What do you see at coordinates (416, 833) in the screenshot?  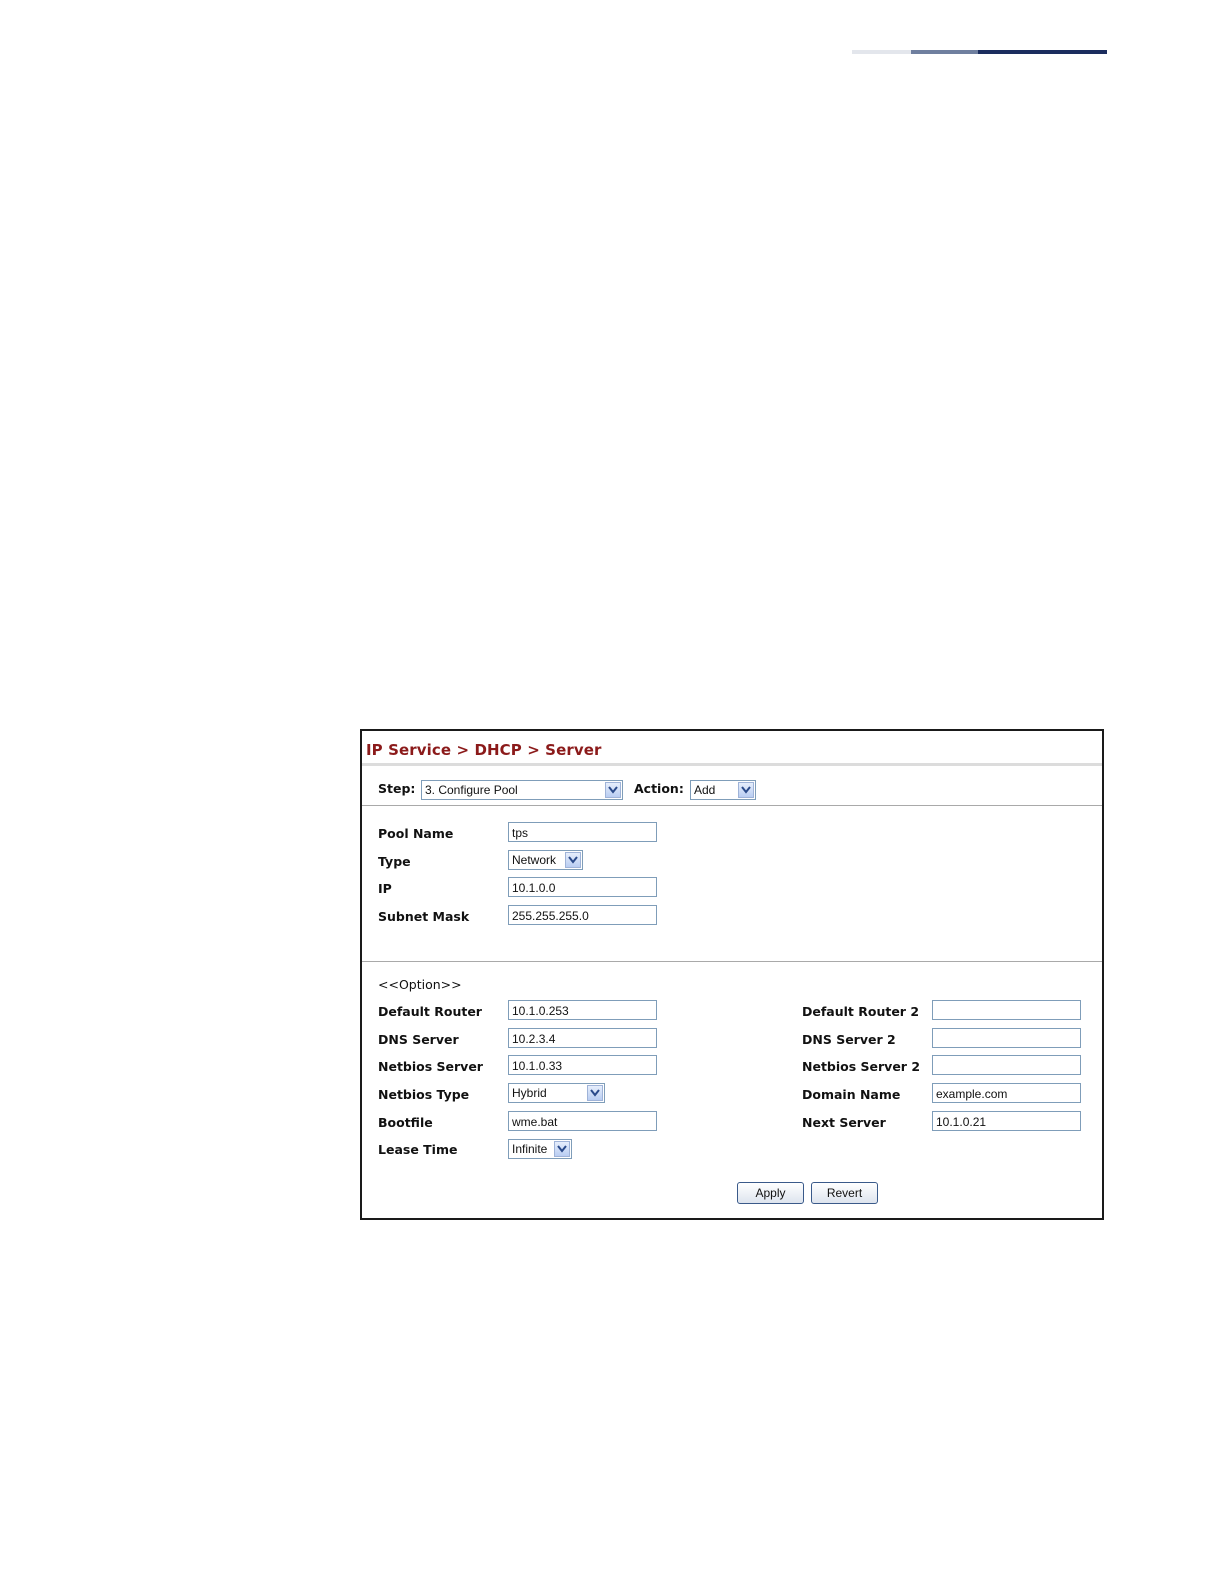 I see `pool-name-label: Pool Name` at bounding box center [416, 833].